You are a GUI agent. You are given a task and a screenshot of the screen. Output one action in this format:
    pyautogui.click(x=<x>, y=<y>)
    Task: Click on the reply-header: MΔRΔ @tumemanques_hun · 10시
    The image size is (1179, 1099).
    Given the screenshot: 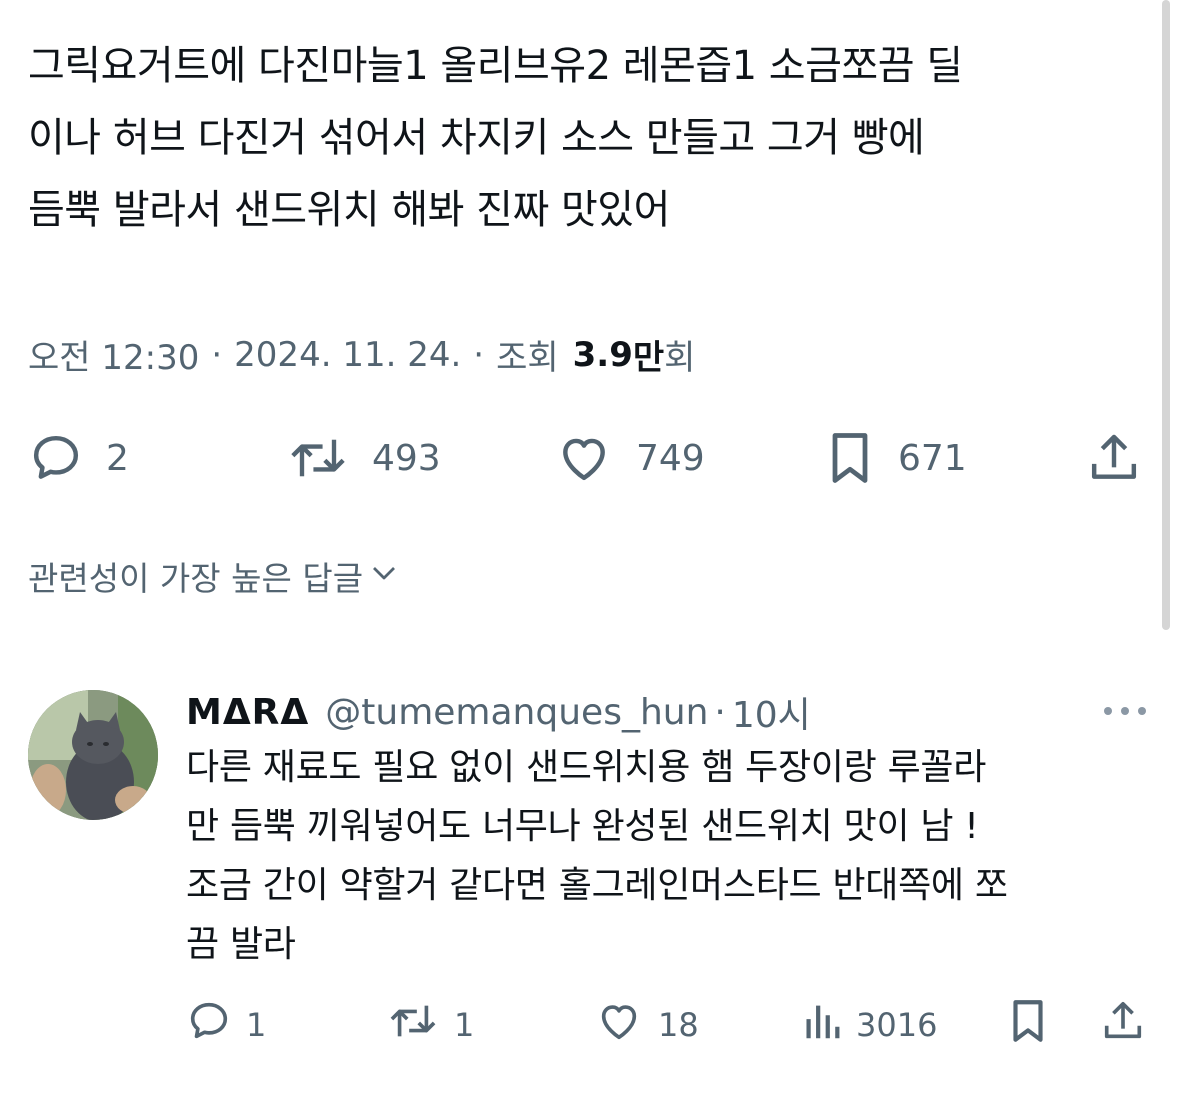 What is the action you would take?
    pyautogui.click(x=498, y=712)
    